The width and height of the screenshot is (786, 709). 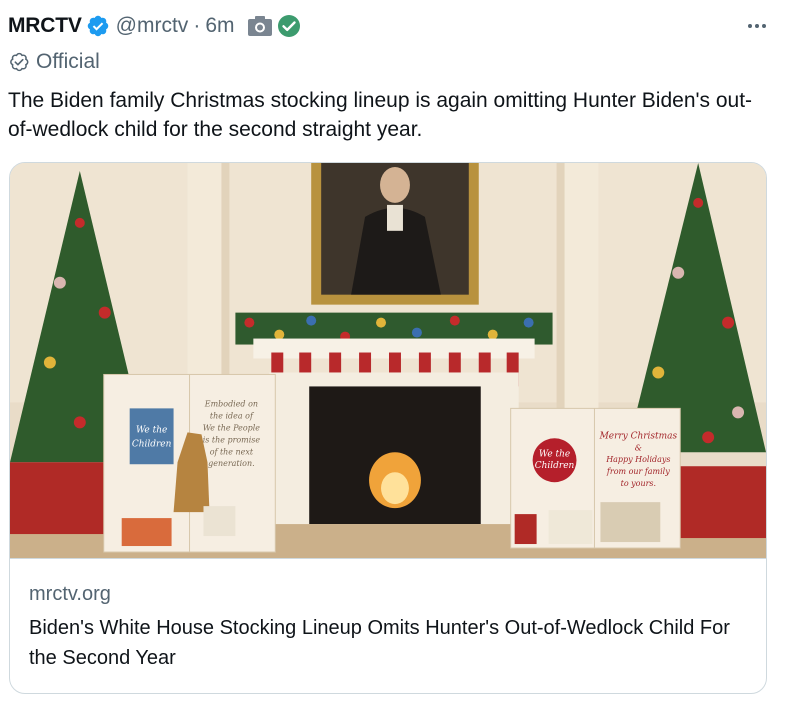 What do you see at coordinates (45, 26) in the screenshot?
I see `author-name: MRCTV` at bounding box center [45, 26].